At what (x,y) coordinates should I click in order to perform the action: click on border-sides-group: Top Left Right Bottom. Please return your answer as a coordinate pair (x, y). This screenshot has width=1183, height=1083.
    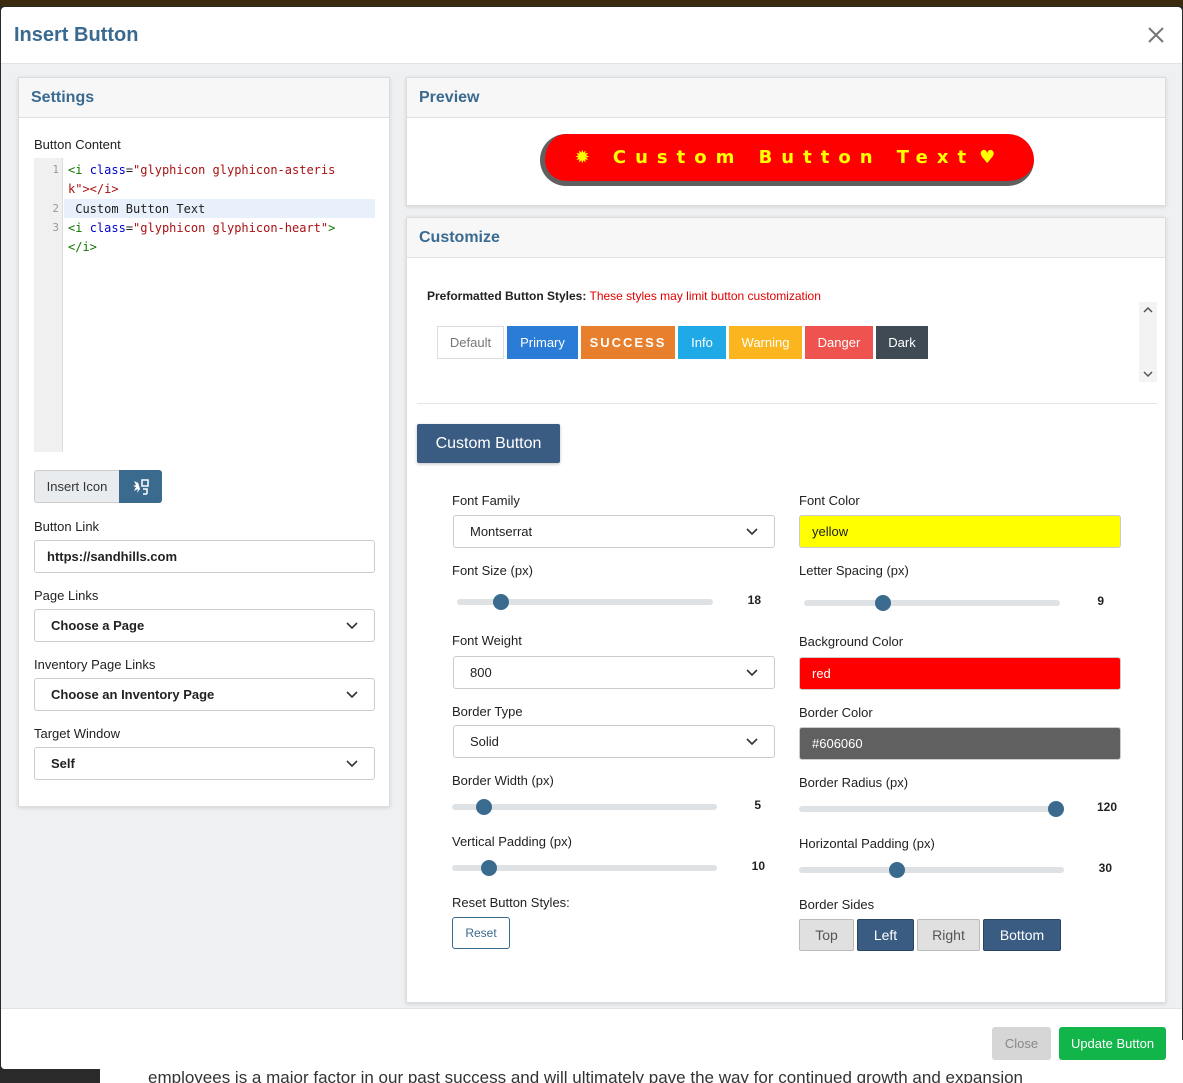
    Looking at the image, I should click on (930, 935).